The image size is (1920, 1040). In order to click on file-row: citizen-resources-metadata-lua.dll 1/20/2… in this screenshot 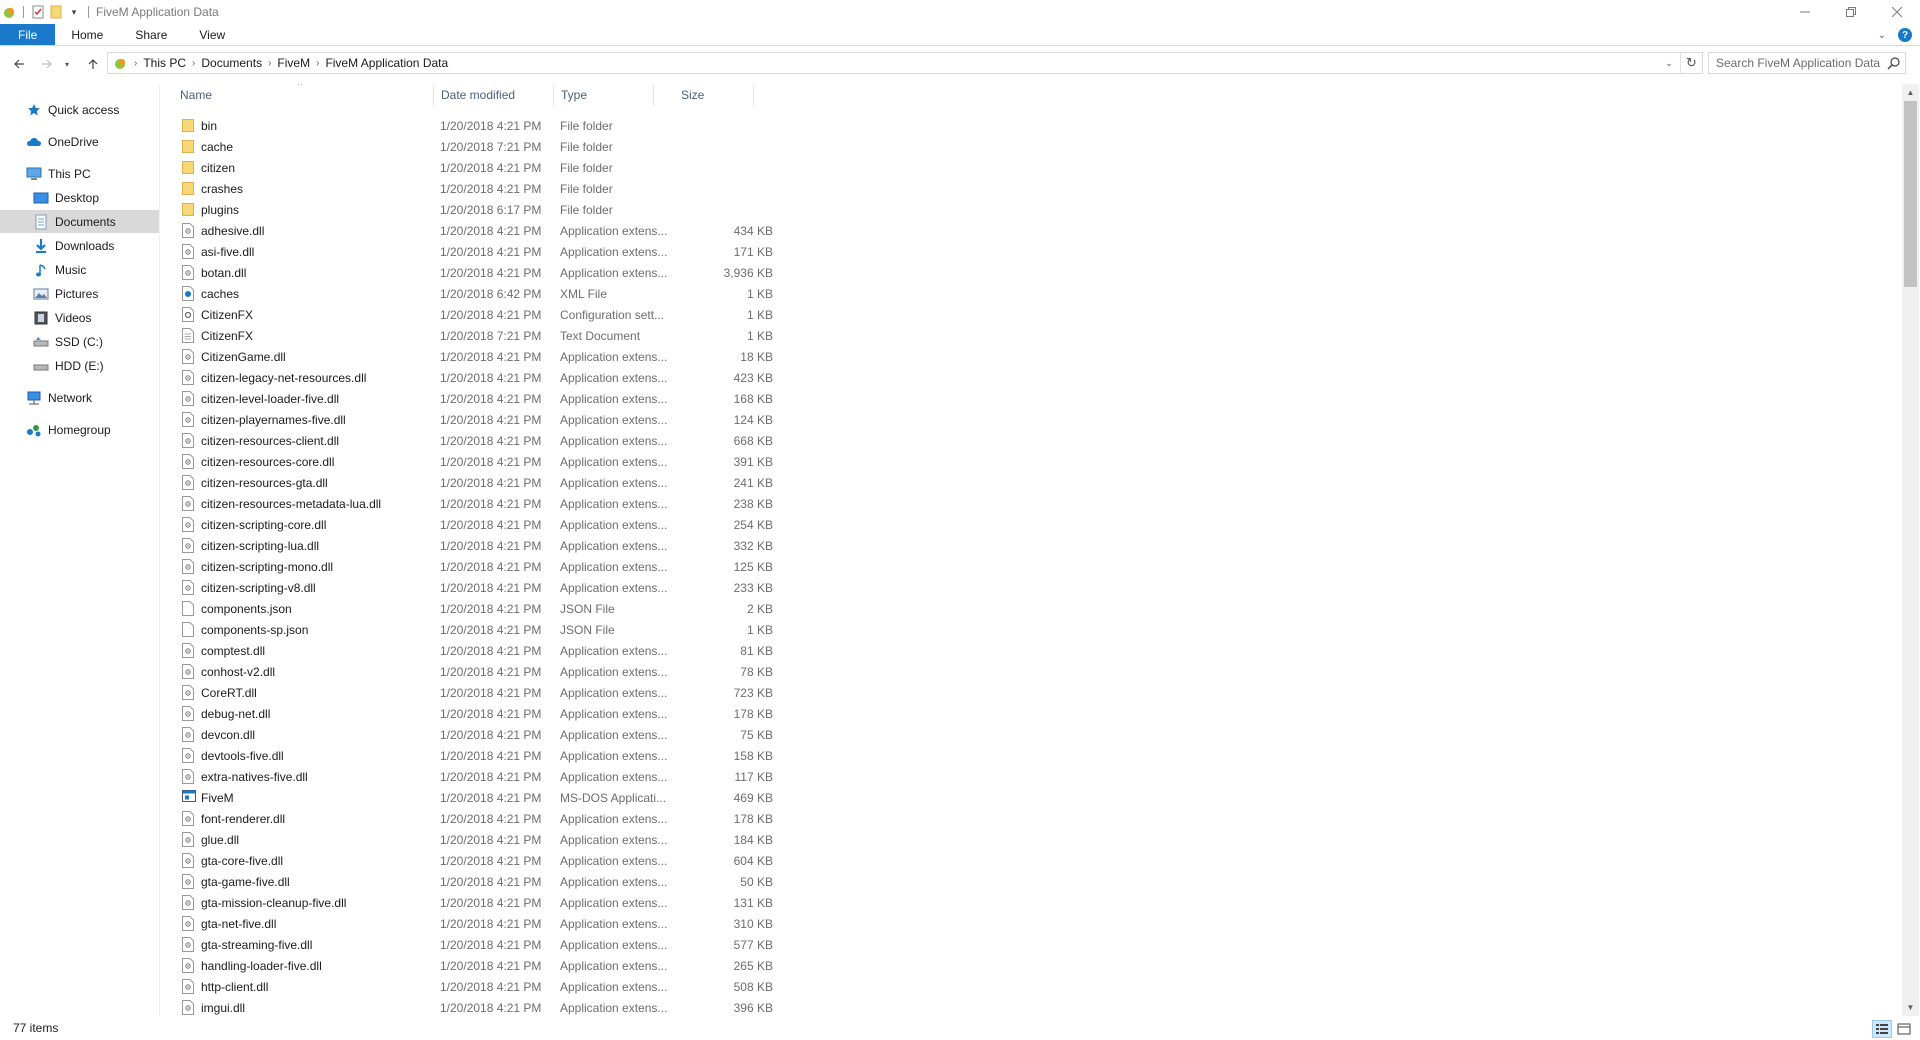, I will do `click(478, 503)`.